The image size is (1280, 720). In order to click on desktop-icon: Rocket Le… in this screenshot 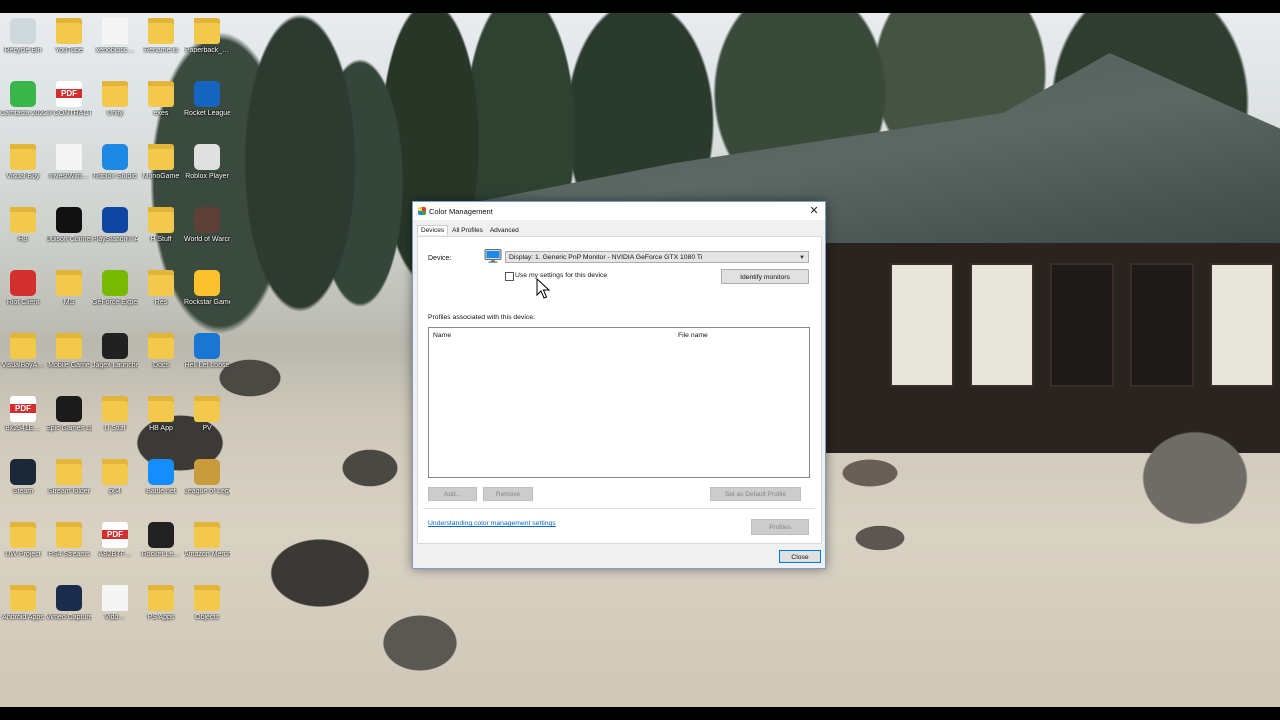, I will do `click(161, 552)`.